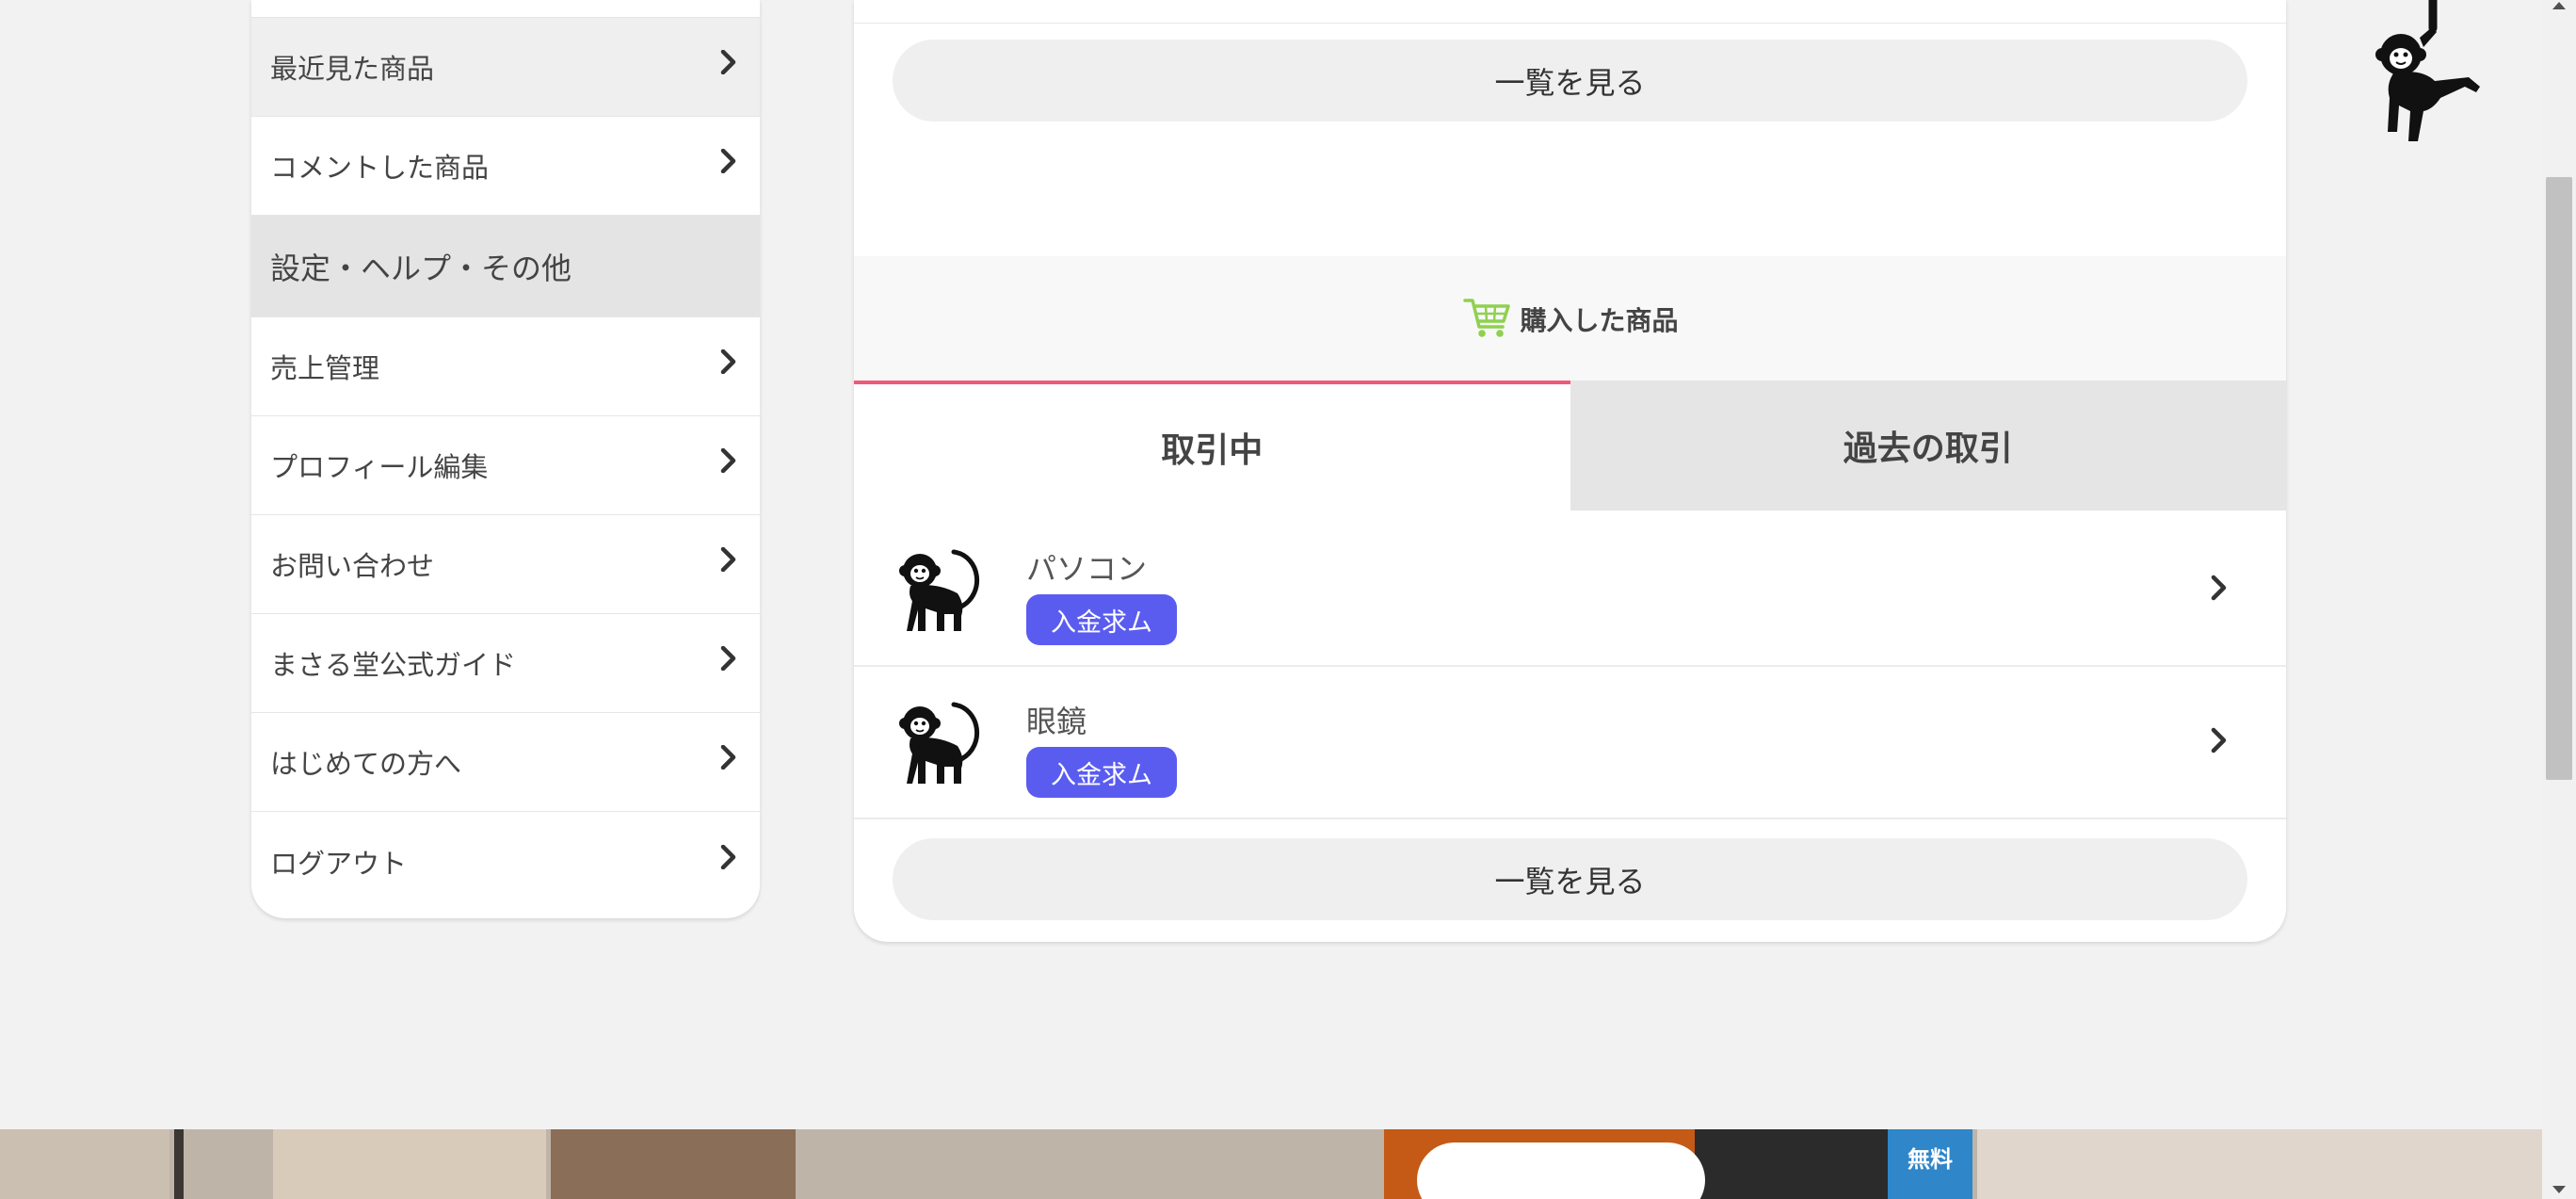 Image resolution: width=2576 pixels, height=1199 pixels. Describe the element at coordinates (505, 465) in the screenshot. I see `sidebar-item-profile-edit: プロフィール編集` at that location.